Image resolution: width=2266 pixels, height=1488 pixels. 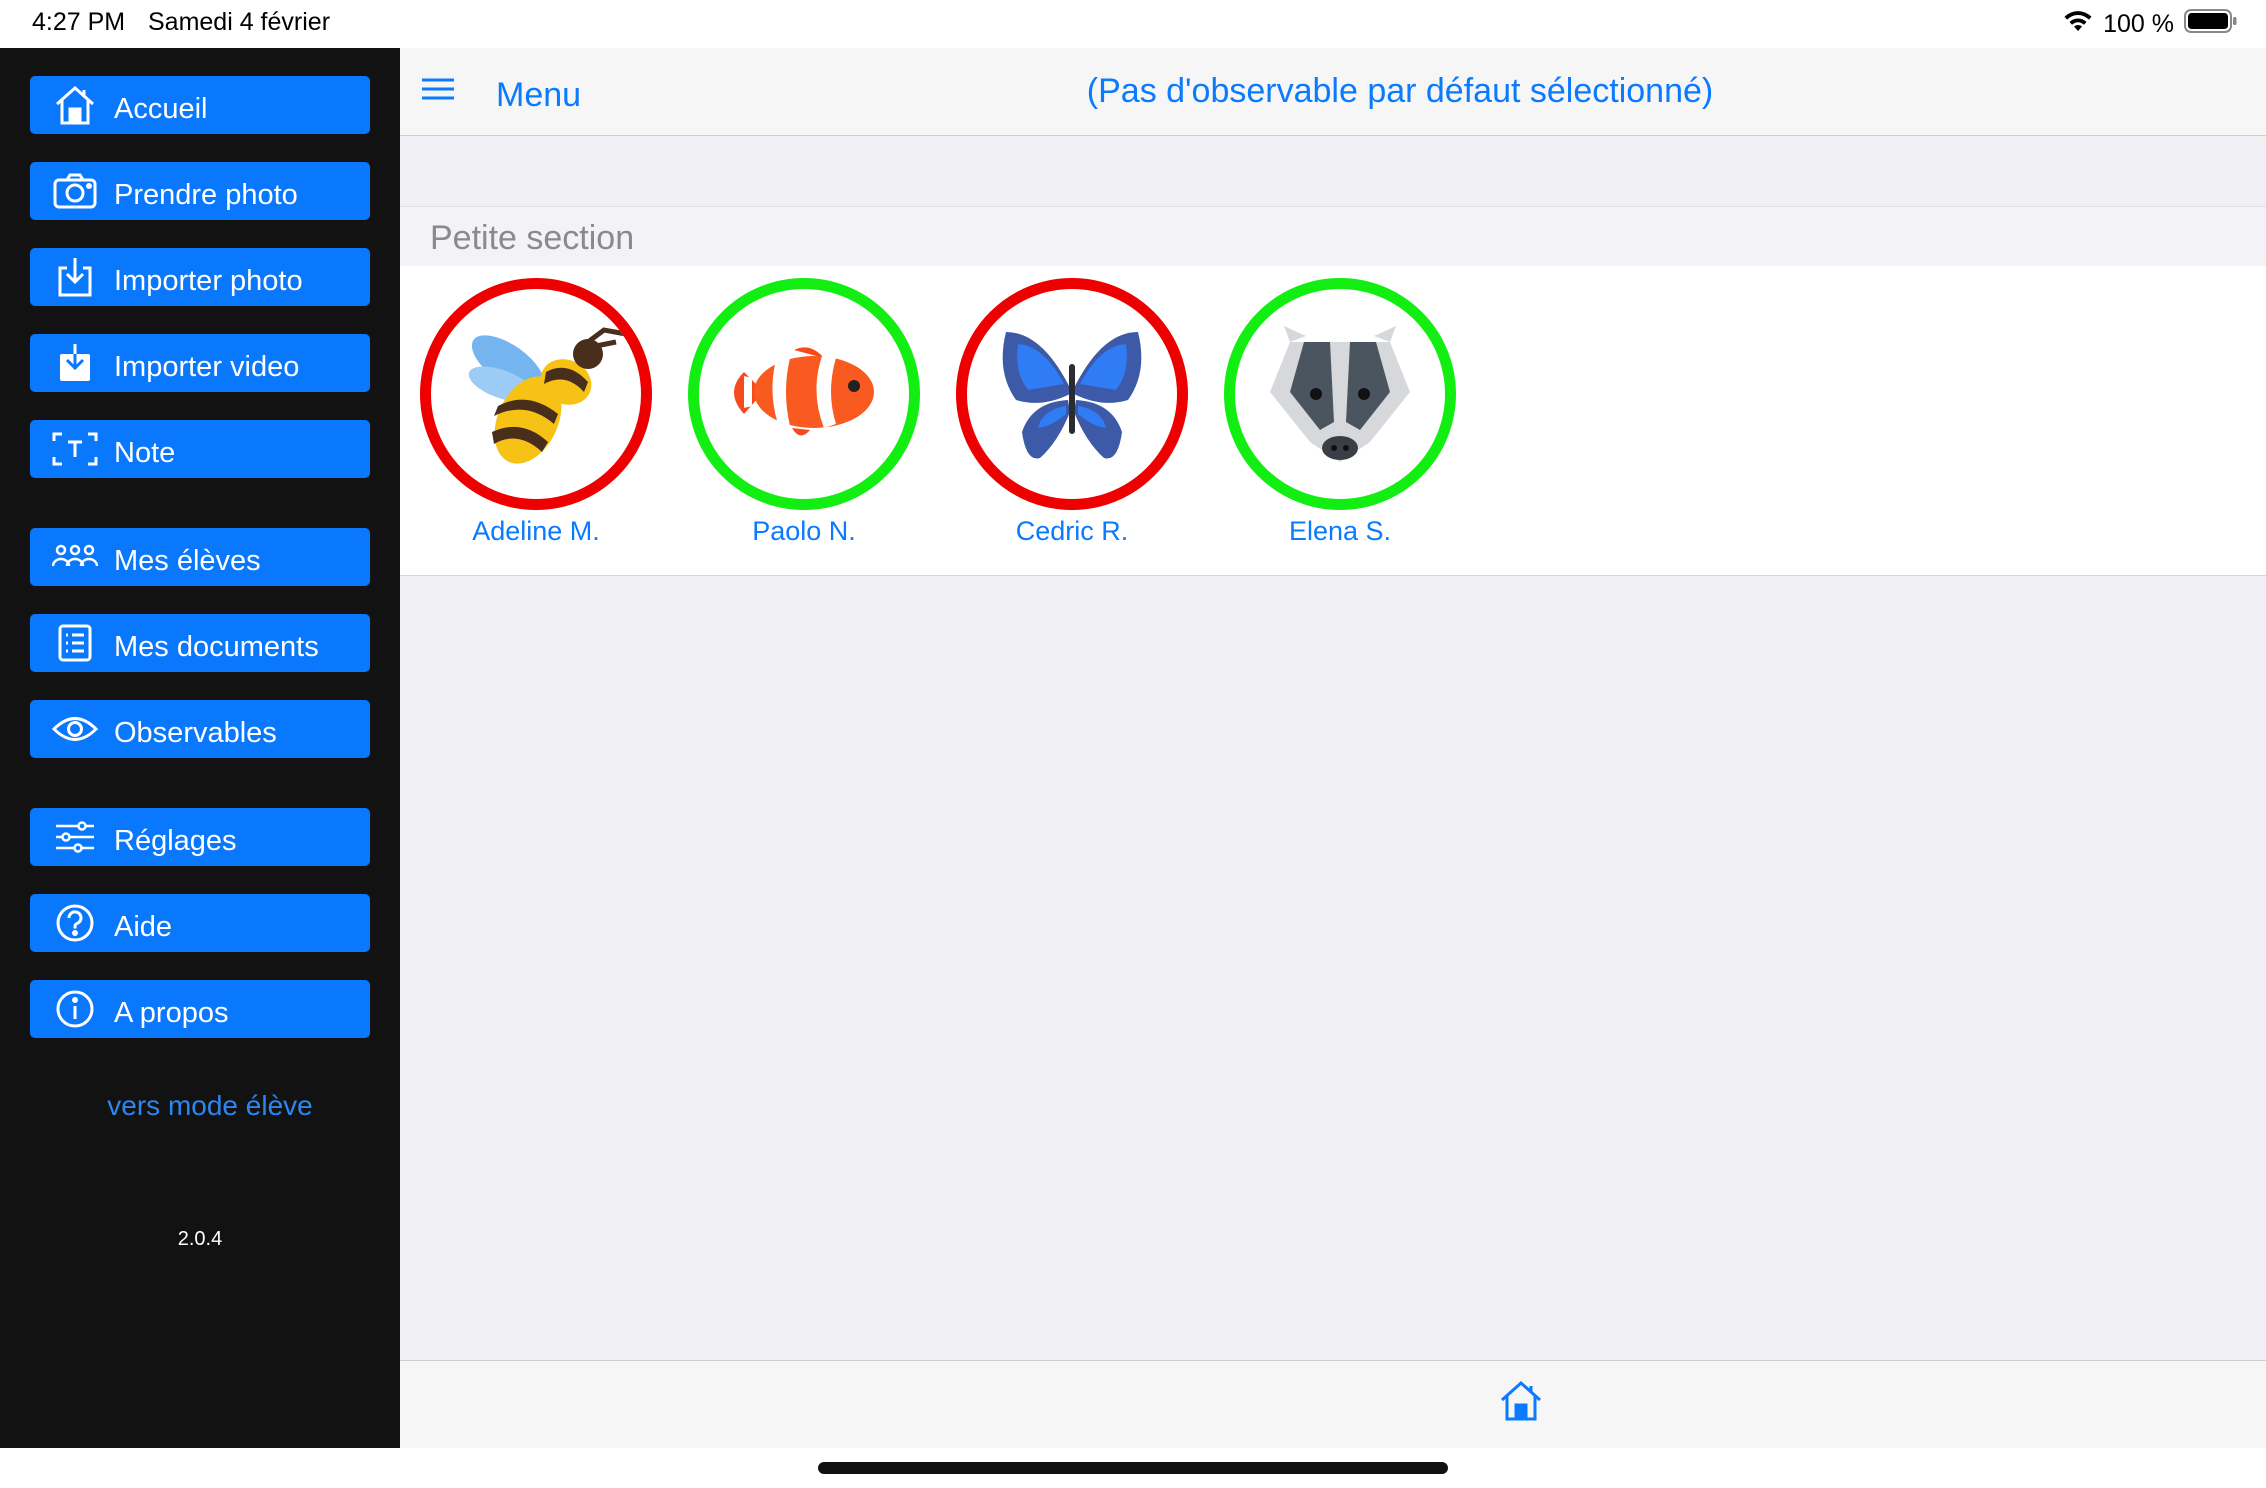 What do you see at coordinates (538, 95) in the screenshot?
I see `menu-button: Menu` at bounding box center [538, 95].